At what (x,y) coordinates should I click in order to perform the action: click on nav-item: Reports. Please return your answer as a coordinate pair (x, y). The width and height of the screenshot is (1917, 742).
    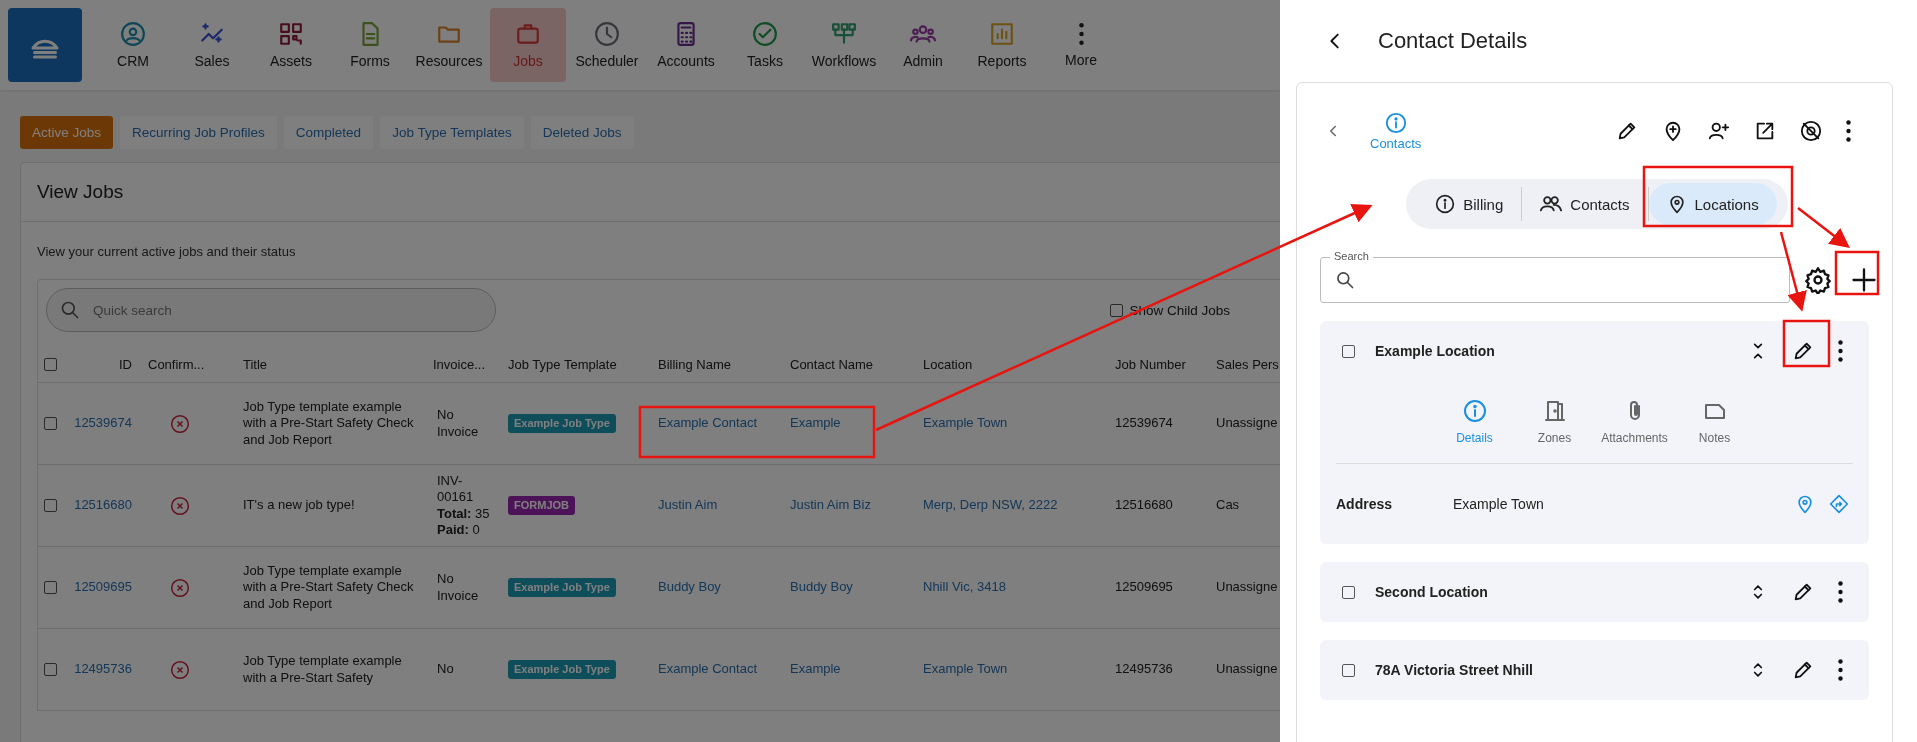
    Looking at the image, I should click on (1002, 45).